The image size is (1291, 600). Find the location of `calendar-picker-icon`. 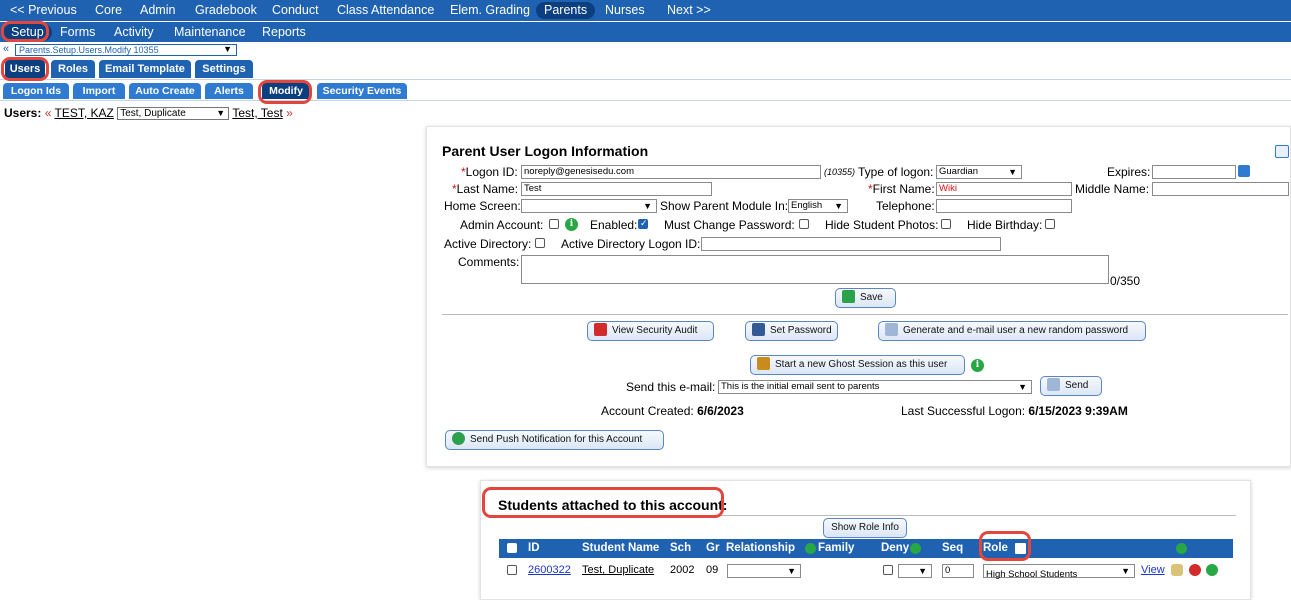

calendar-picker-icon is located at coordinates (1244, 171).